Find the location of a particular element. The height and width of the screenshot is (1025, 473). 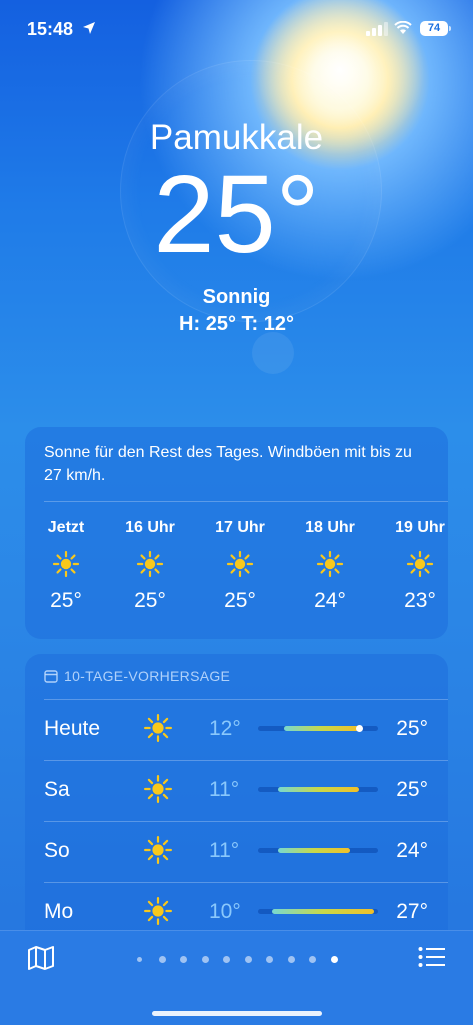

hourly-item: 18 Uhr 24° is located at coordinates (330, 566).